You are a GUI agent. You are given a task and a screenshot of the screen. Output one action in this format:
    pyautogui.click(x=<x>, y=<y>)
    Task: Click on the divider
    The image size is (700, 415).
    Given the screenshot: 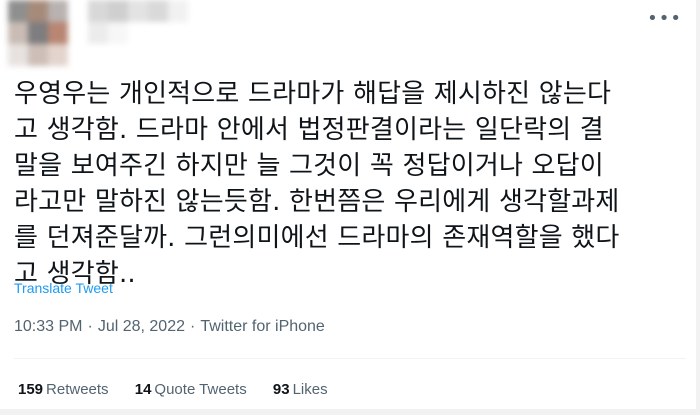 What is the action you would take?
    pyautogui.click(x=350, y=358)
    